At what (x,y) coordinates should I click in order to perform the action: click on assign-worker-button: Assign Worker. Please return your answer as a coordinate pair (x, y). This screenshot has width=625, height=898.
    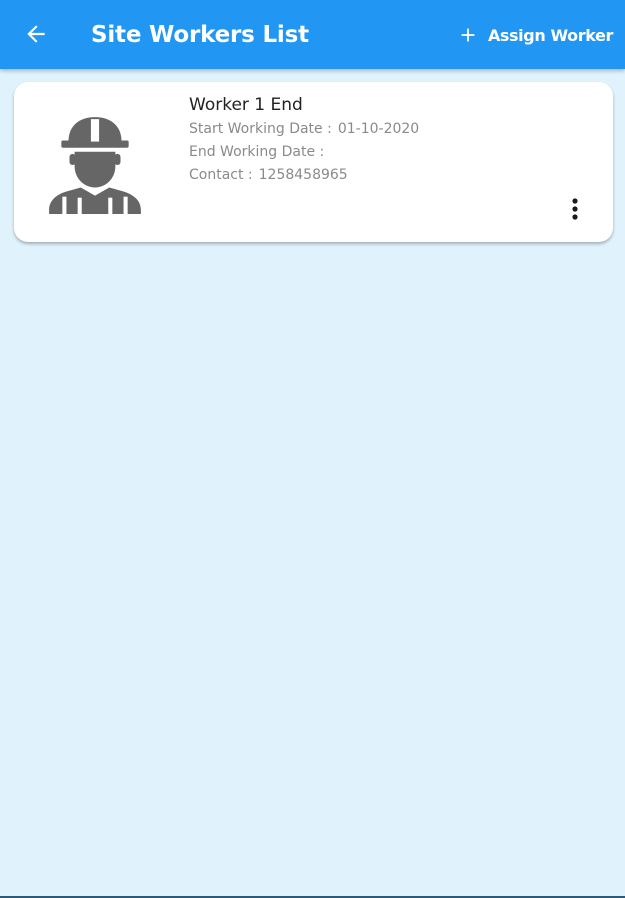
    Looking at the image, I should click on (535, 35).